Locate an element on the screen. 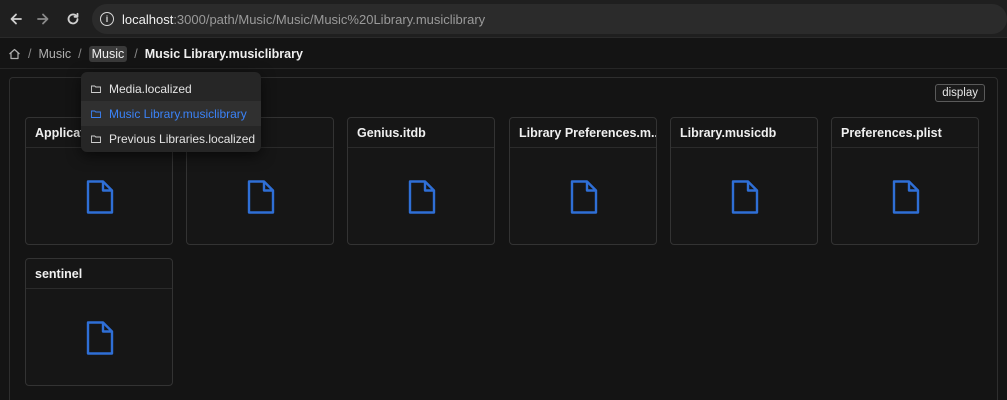  file-card: sentinel is located at coordinates (99, 322).